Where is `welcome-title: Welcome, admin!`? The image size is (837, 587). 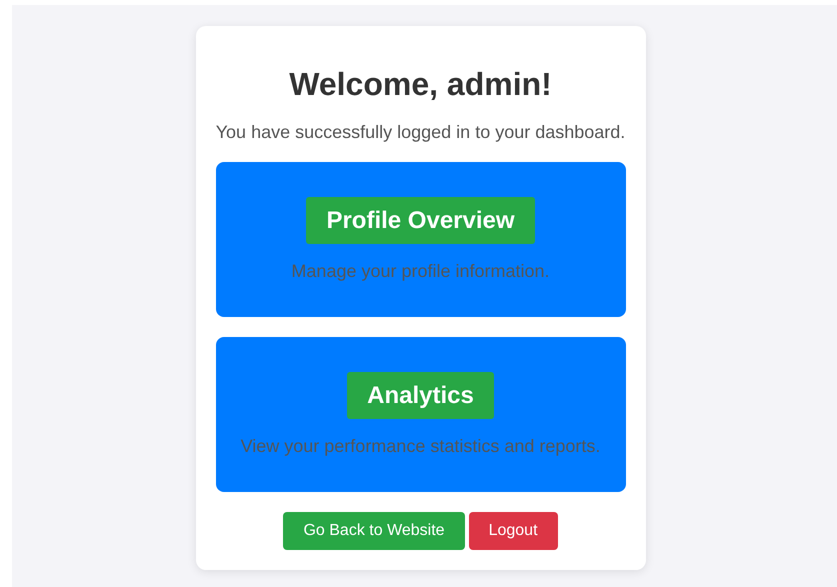
welcome-title: Welcome, admin! is located at coordinates (420, 84).